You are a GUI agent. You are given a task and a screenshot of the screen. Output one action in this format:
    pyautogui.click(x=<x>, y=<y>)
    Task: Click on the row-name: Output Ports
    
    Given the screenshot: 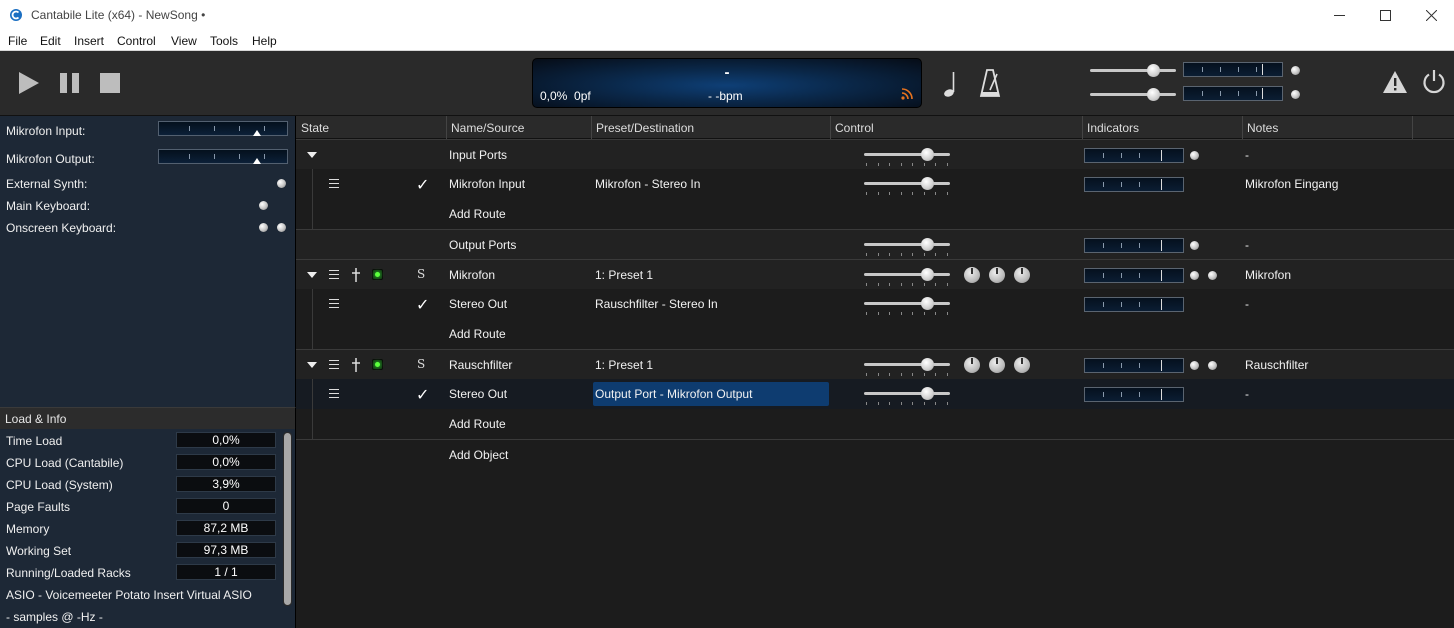 What is the action you would take?
    pyautogui.click(x=483, y=245)
    